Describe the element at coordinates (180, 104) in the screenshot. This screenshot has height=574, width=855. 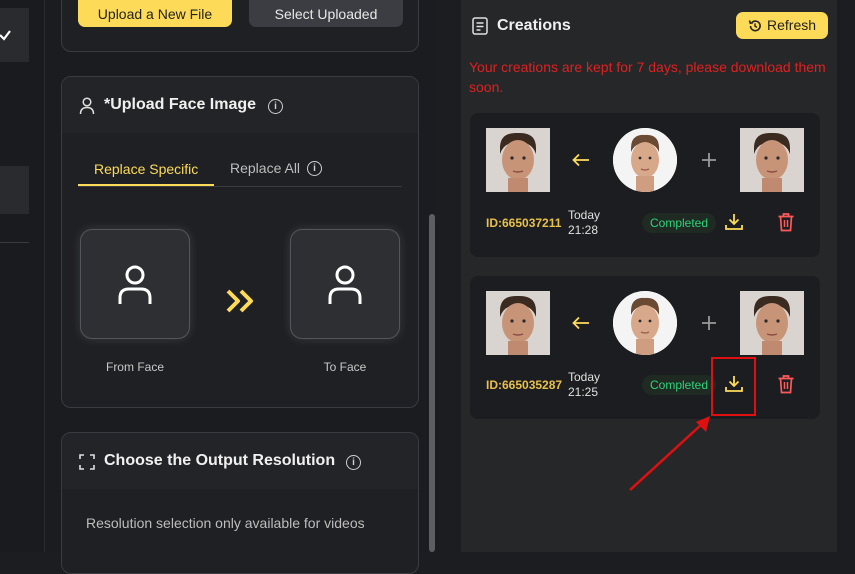
I see `upload-face-title: *Upload Face Image` at that location.